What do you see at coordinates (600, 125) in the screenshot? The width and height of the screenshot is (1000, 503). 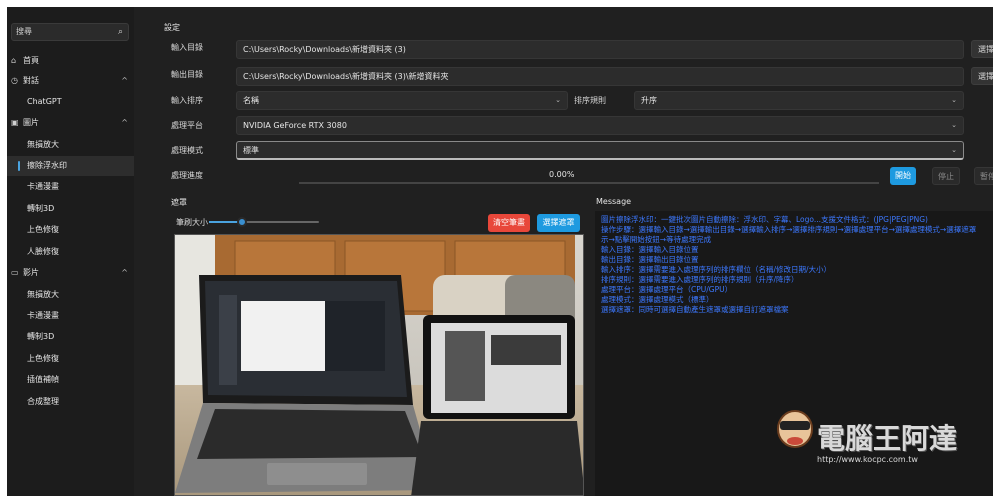 I see `platform-select: NVIDIA GeForce RTX 3080 ⌄` at bounding box center [600, 125].